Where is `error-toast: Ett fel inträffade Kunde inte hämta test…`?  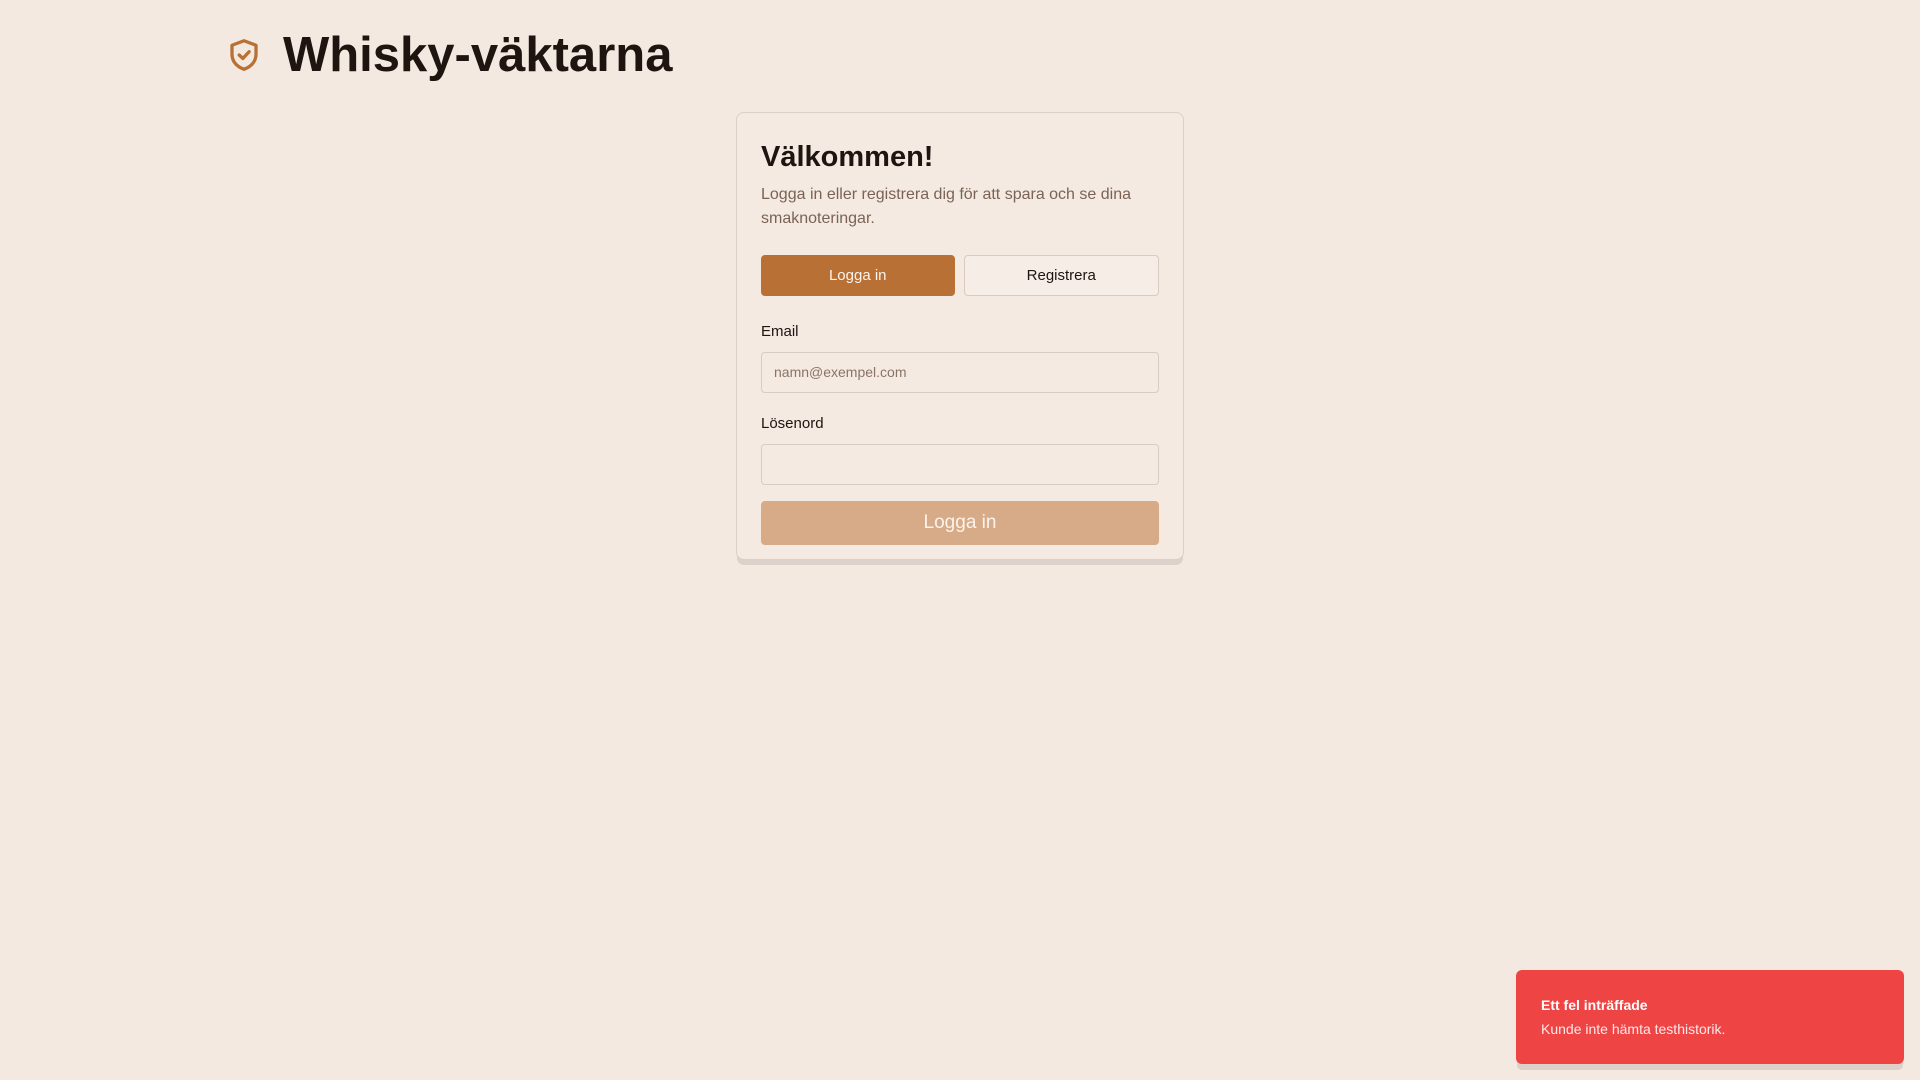
error-toast: Ett fel inträffade Kunde inte hämta test… is located at coordinates (1710, 1017).